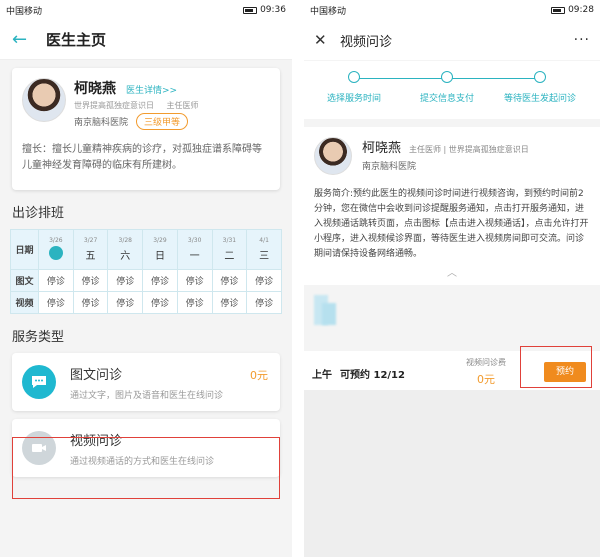 The width and height of the screenshot is (600, 557). I want to click on schedule-heading: 出诊排班, so click(38, 213).